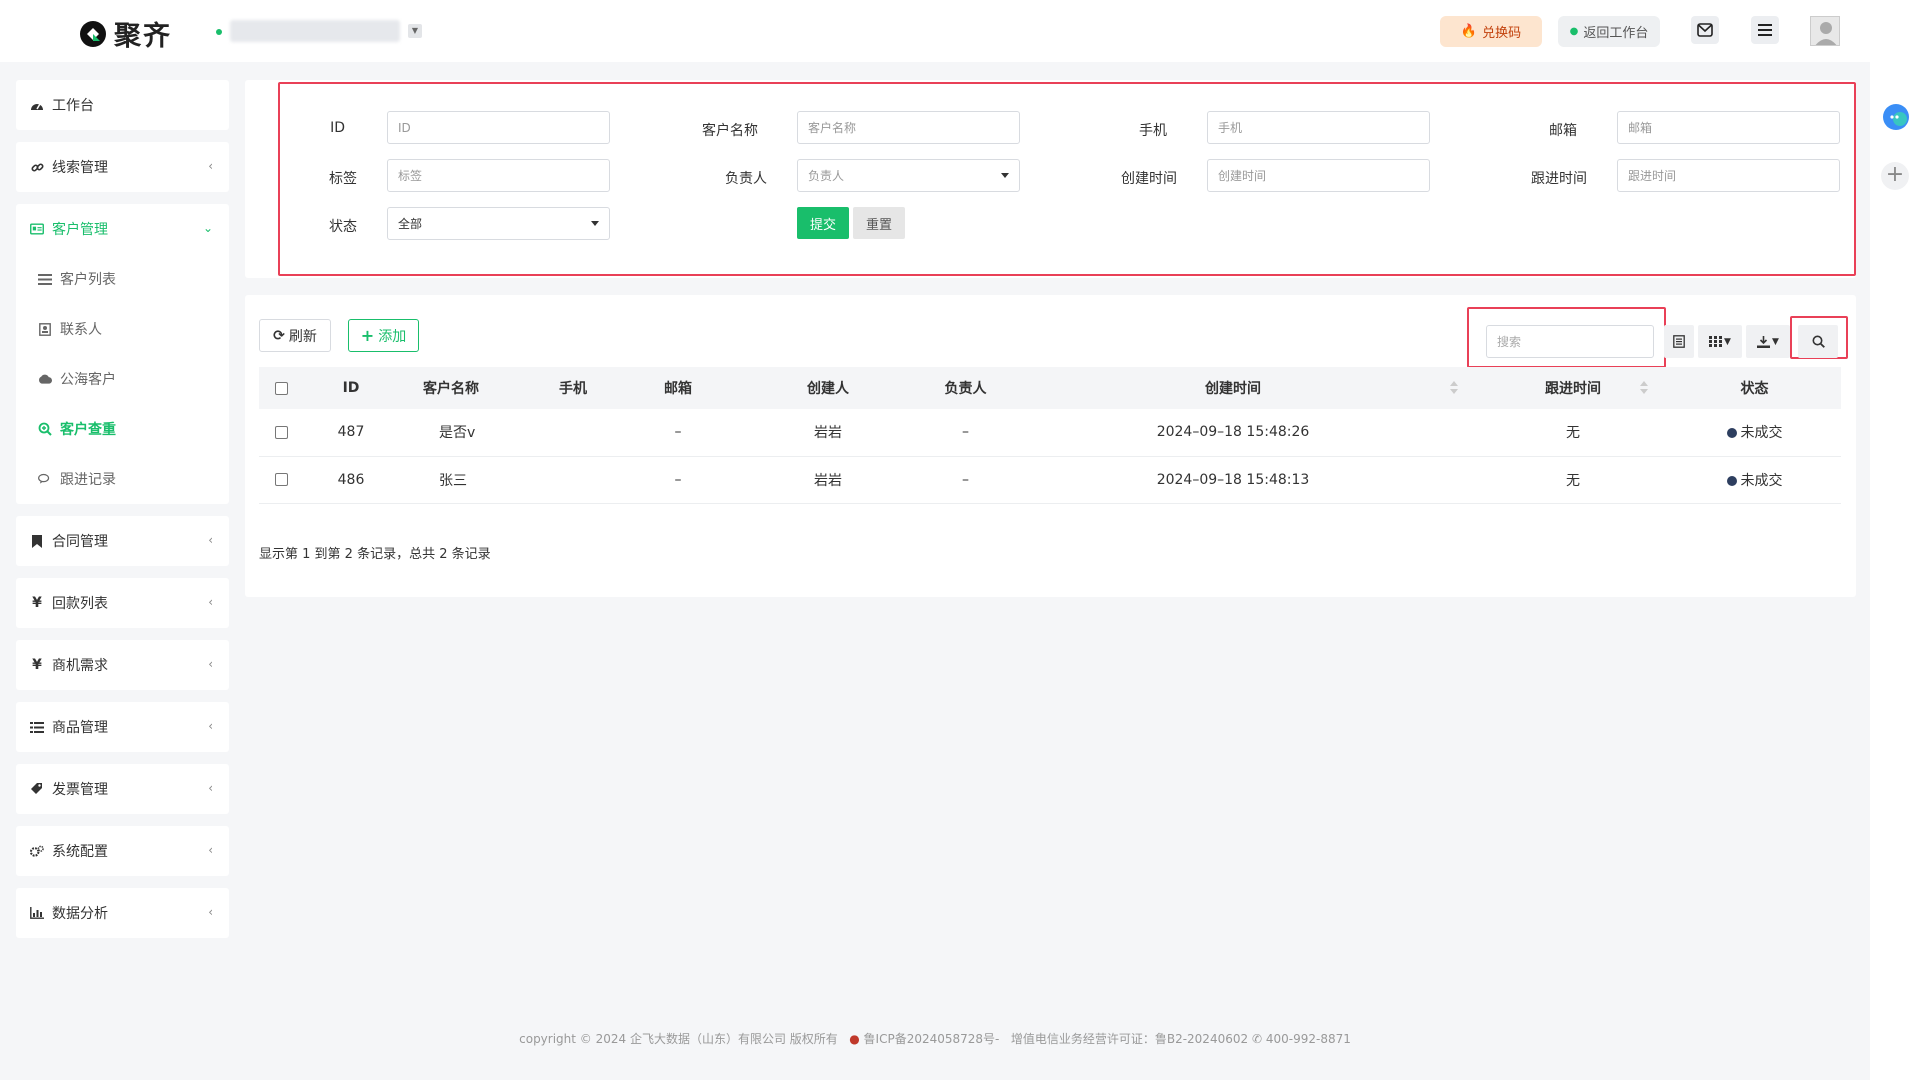 This screenshot has width=1920, height=1080. Describe the element at coordinates (678, 480) in the screenshot. I see `cell-email: –` at that location.